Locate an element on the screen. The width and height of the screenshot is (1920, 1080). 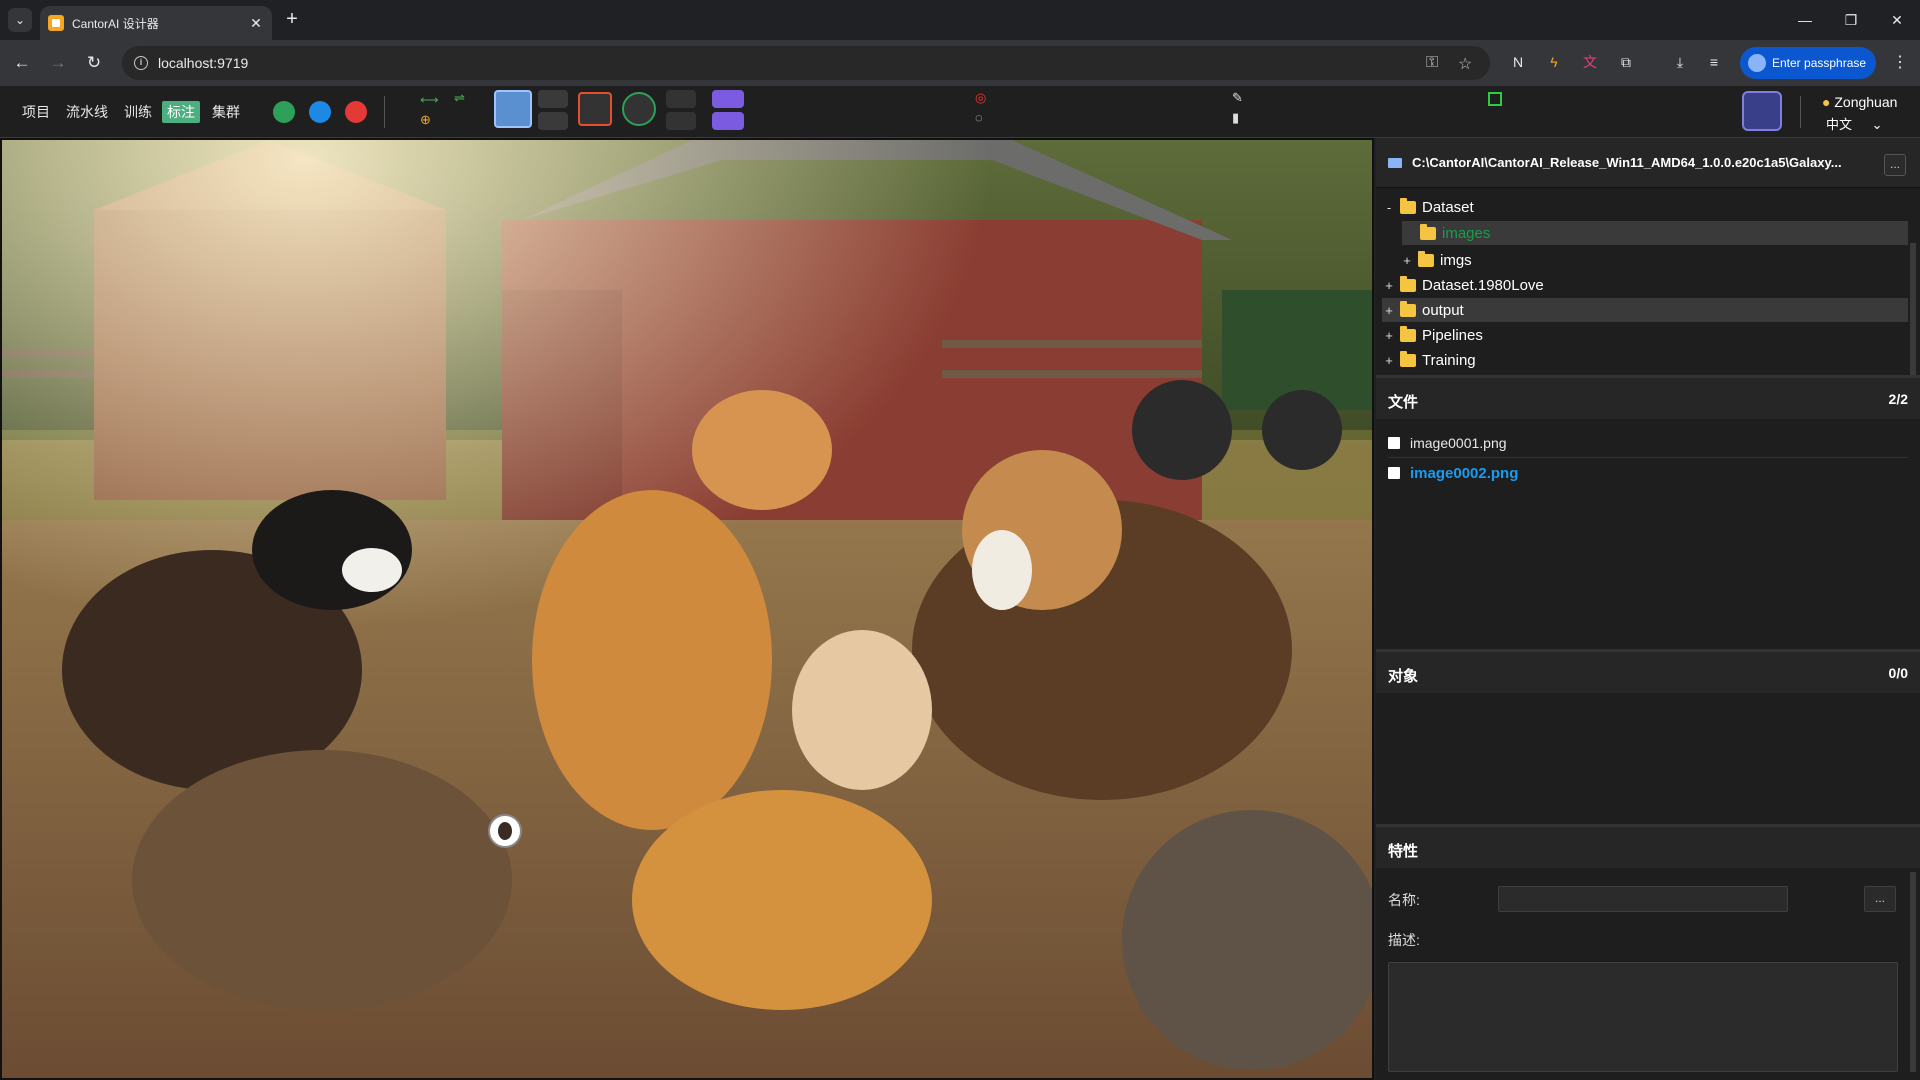
media-queue-icon: ≡ is located at coordinates (1714, 62).